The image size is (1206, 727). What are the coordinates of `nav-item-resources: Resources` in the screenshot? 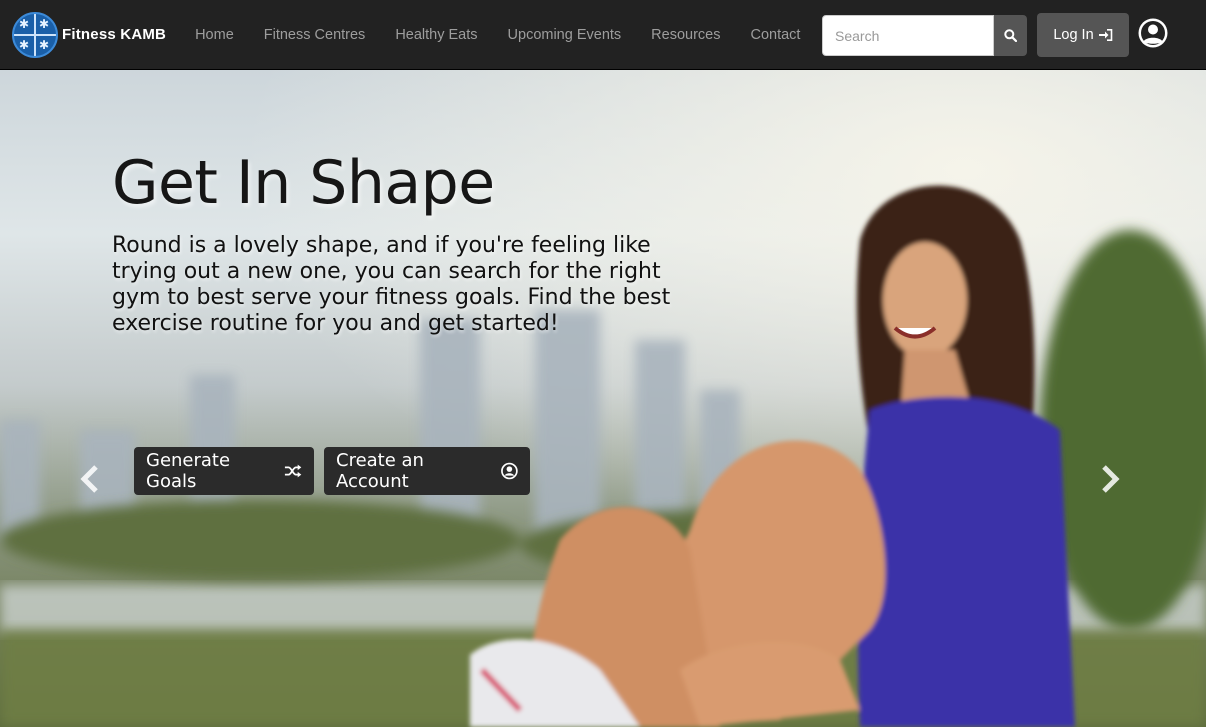 It's located at (685, 35).